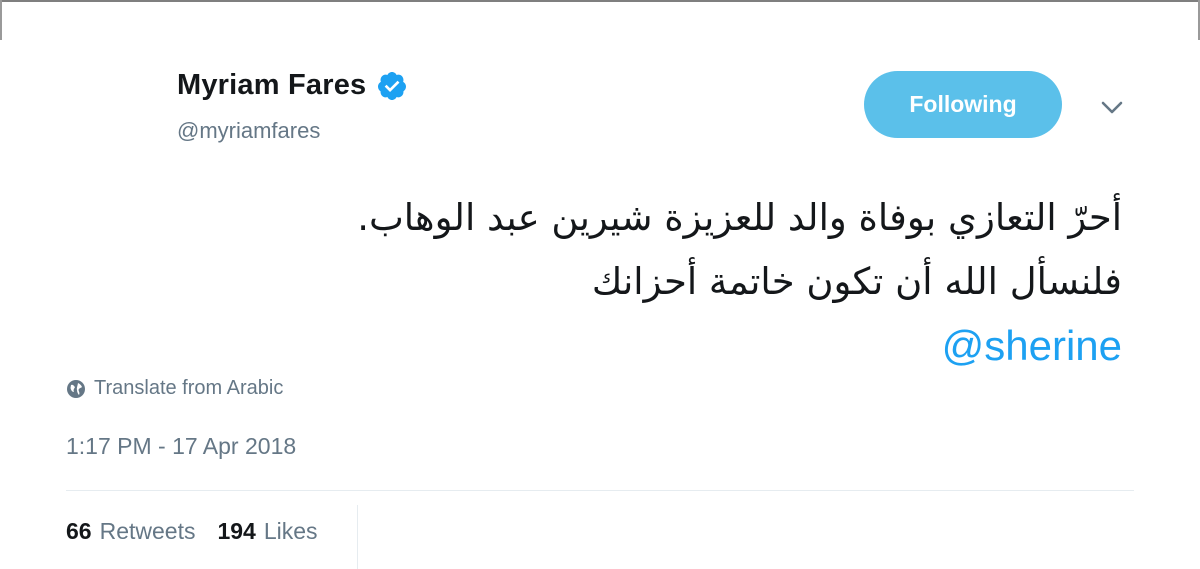  What do you see at coordinates (248, 131) in the screenshot?
I see `author-handle: @myriamfares` at bounding box center [248, 131].